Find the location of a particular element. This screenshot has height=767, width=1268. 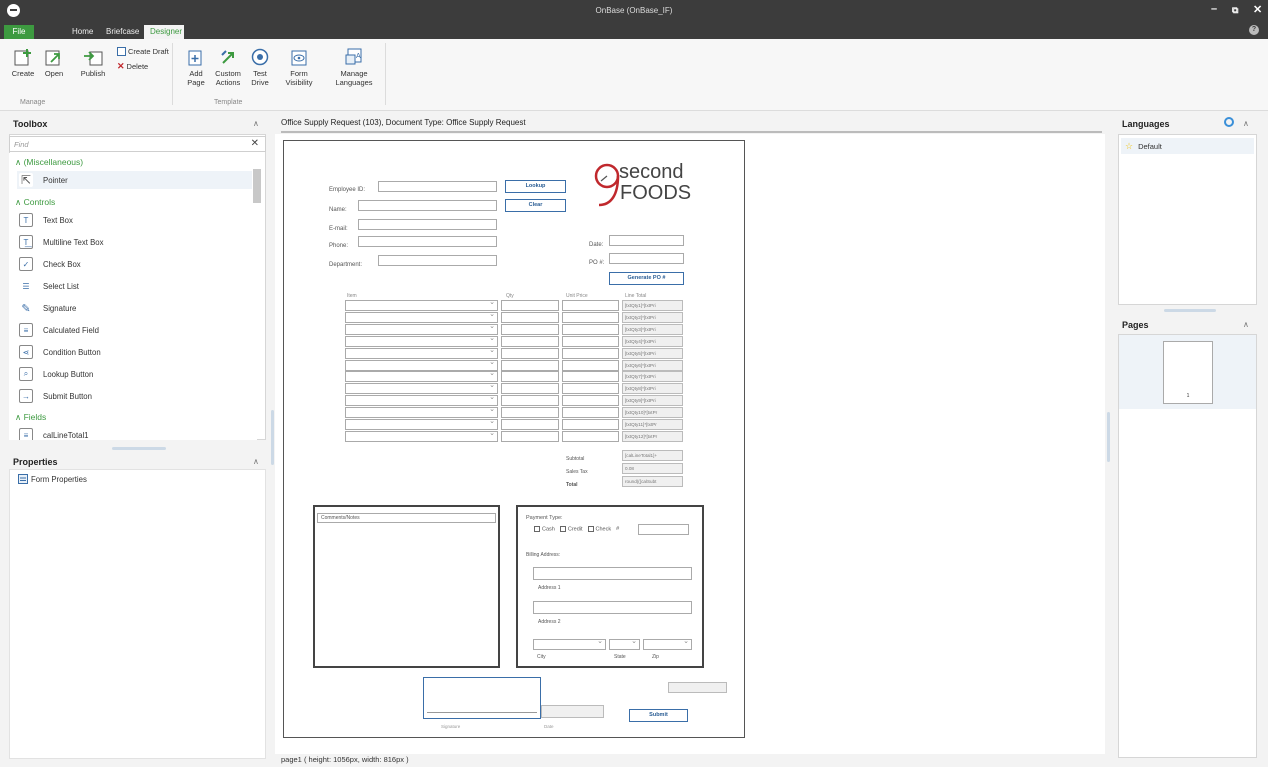

line-total-field: [txtQty4]*[txtPri is located at coordinates (652, 341).